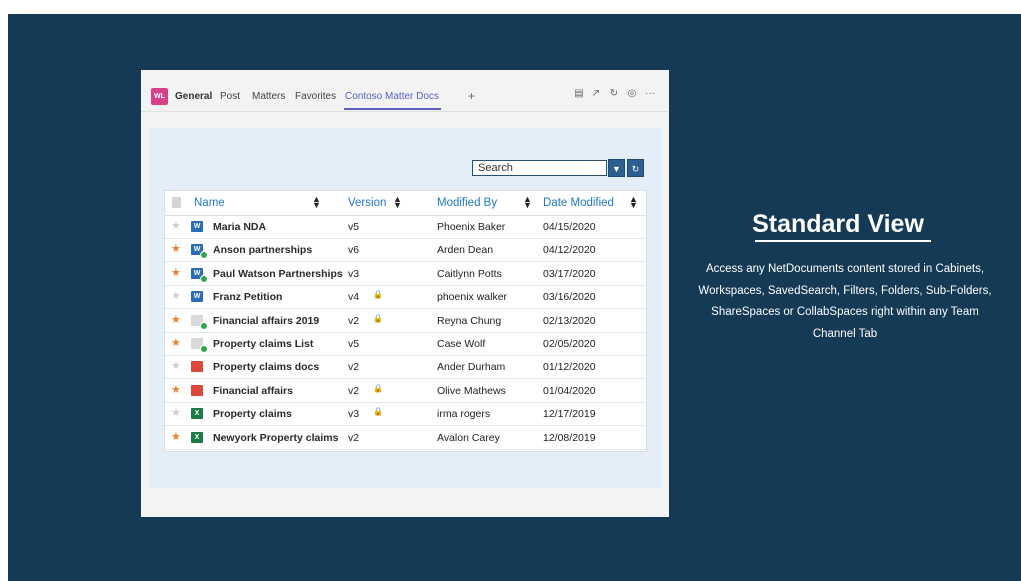  I want to click on date-modified: 12/17/2019, so click(569, 414).